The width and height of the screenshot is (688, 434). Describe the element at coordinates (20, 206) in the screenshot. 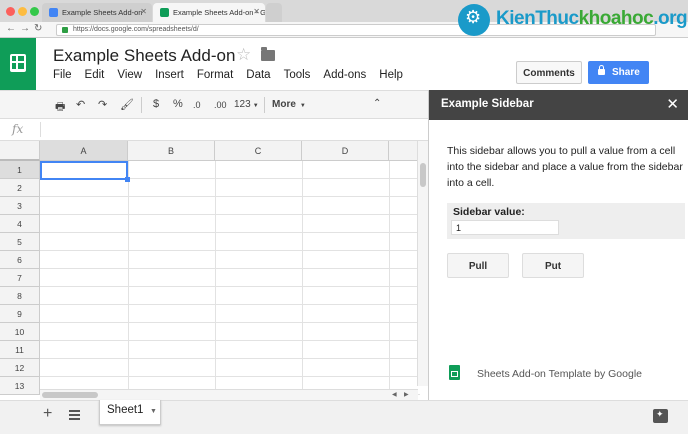

I see `row-header: 3` at that location.